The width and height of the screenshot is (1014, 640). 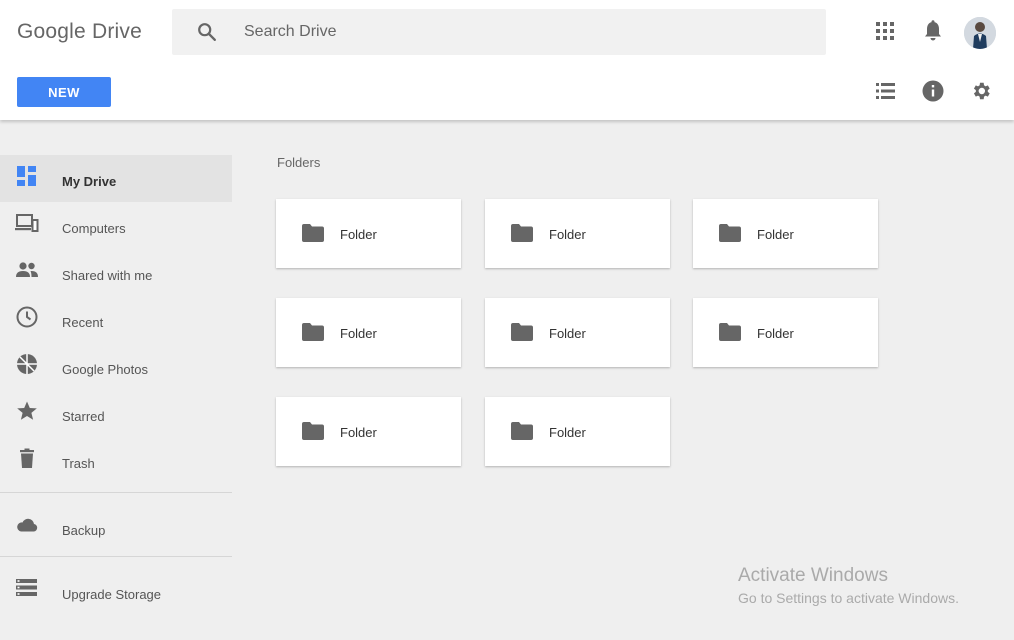 I want to click on list-view-icon, so click(x=885, y=91).